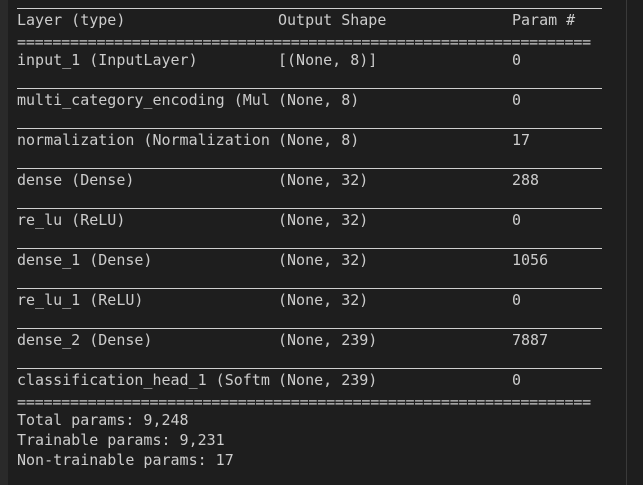 This screenshot has width=643, height=485. What do you see at coordinates (107, 60) in the screenshot?
I see `layer-name: input_1 (InputLayer)` at bounding box center [107, 60].